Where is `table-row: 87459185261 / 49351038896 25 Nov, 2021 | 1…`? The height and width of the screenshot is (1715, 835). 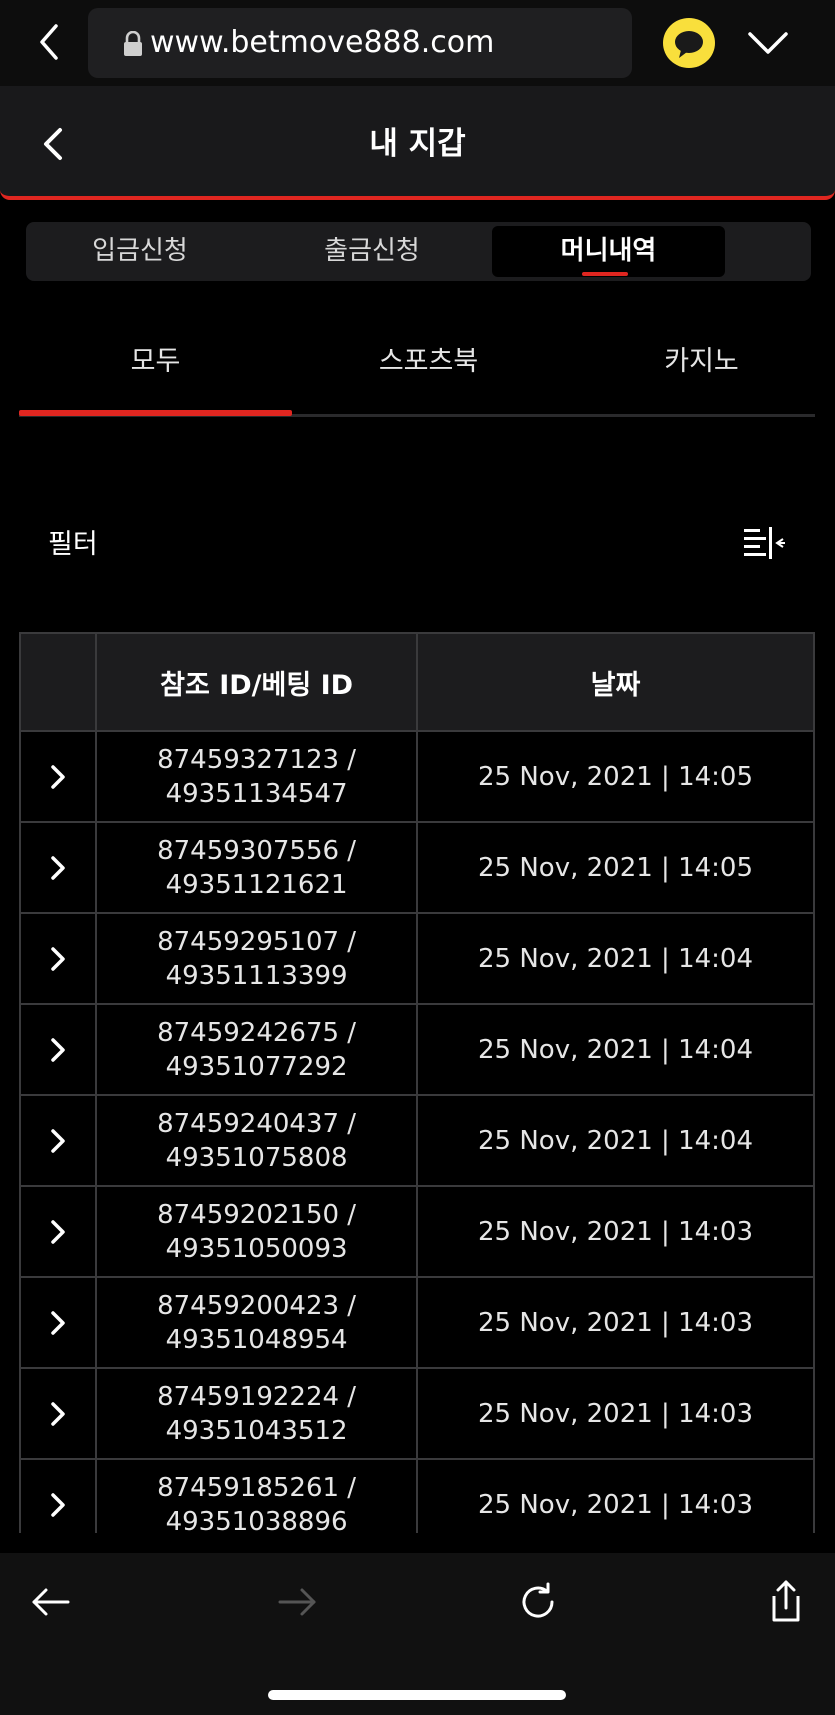
table-row: 87459185261 / 49351038896 25 Nov, 2021 | 1… is located at coordinates (417, 1496).